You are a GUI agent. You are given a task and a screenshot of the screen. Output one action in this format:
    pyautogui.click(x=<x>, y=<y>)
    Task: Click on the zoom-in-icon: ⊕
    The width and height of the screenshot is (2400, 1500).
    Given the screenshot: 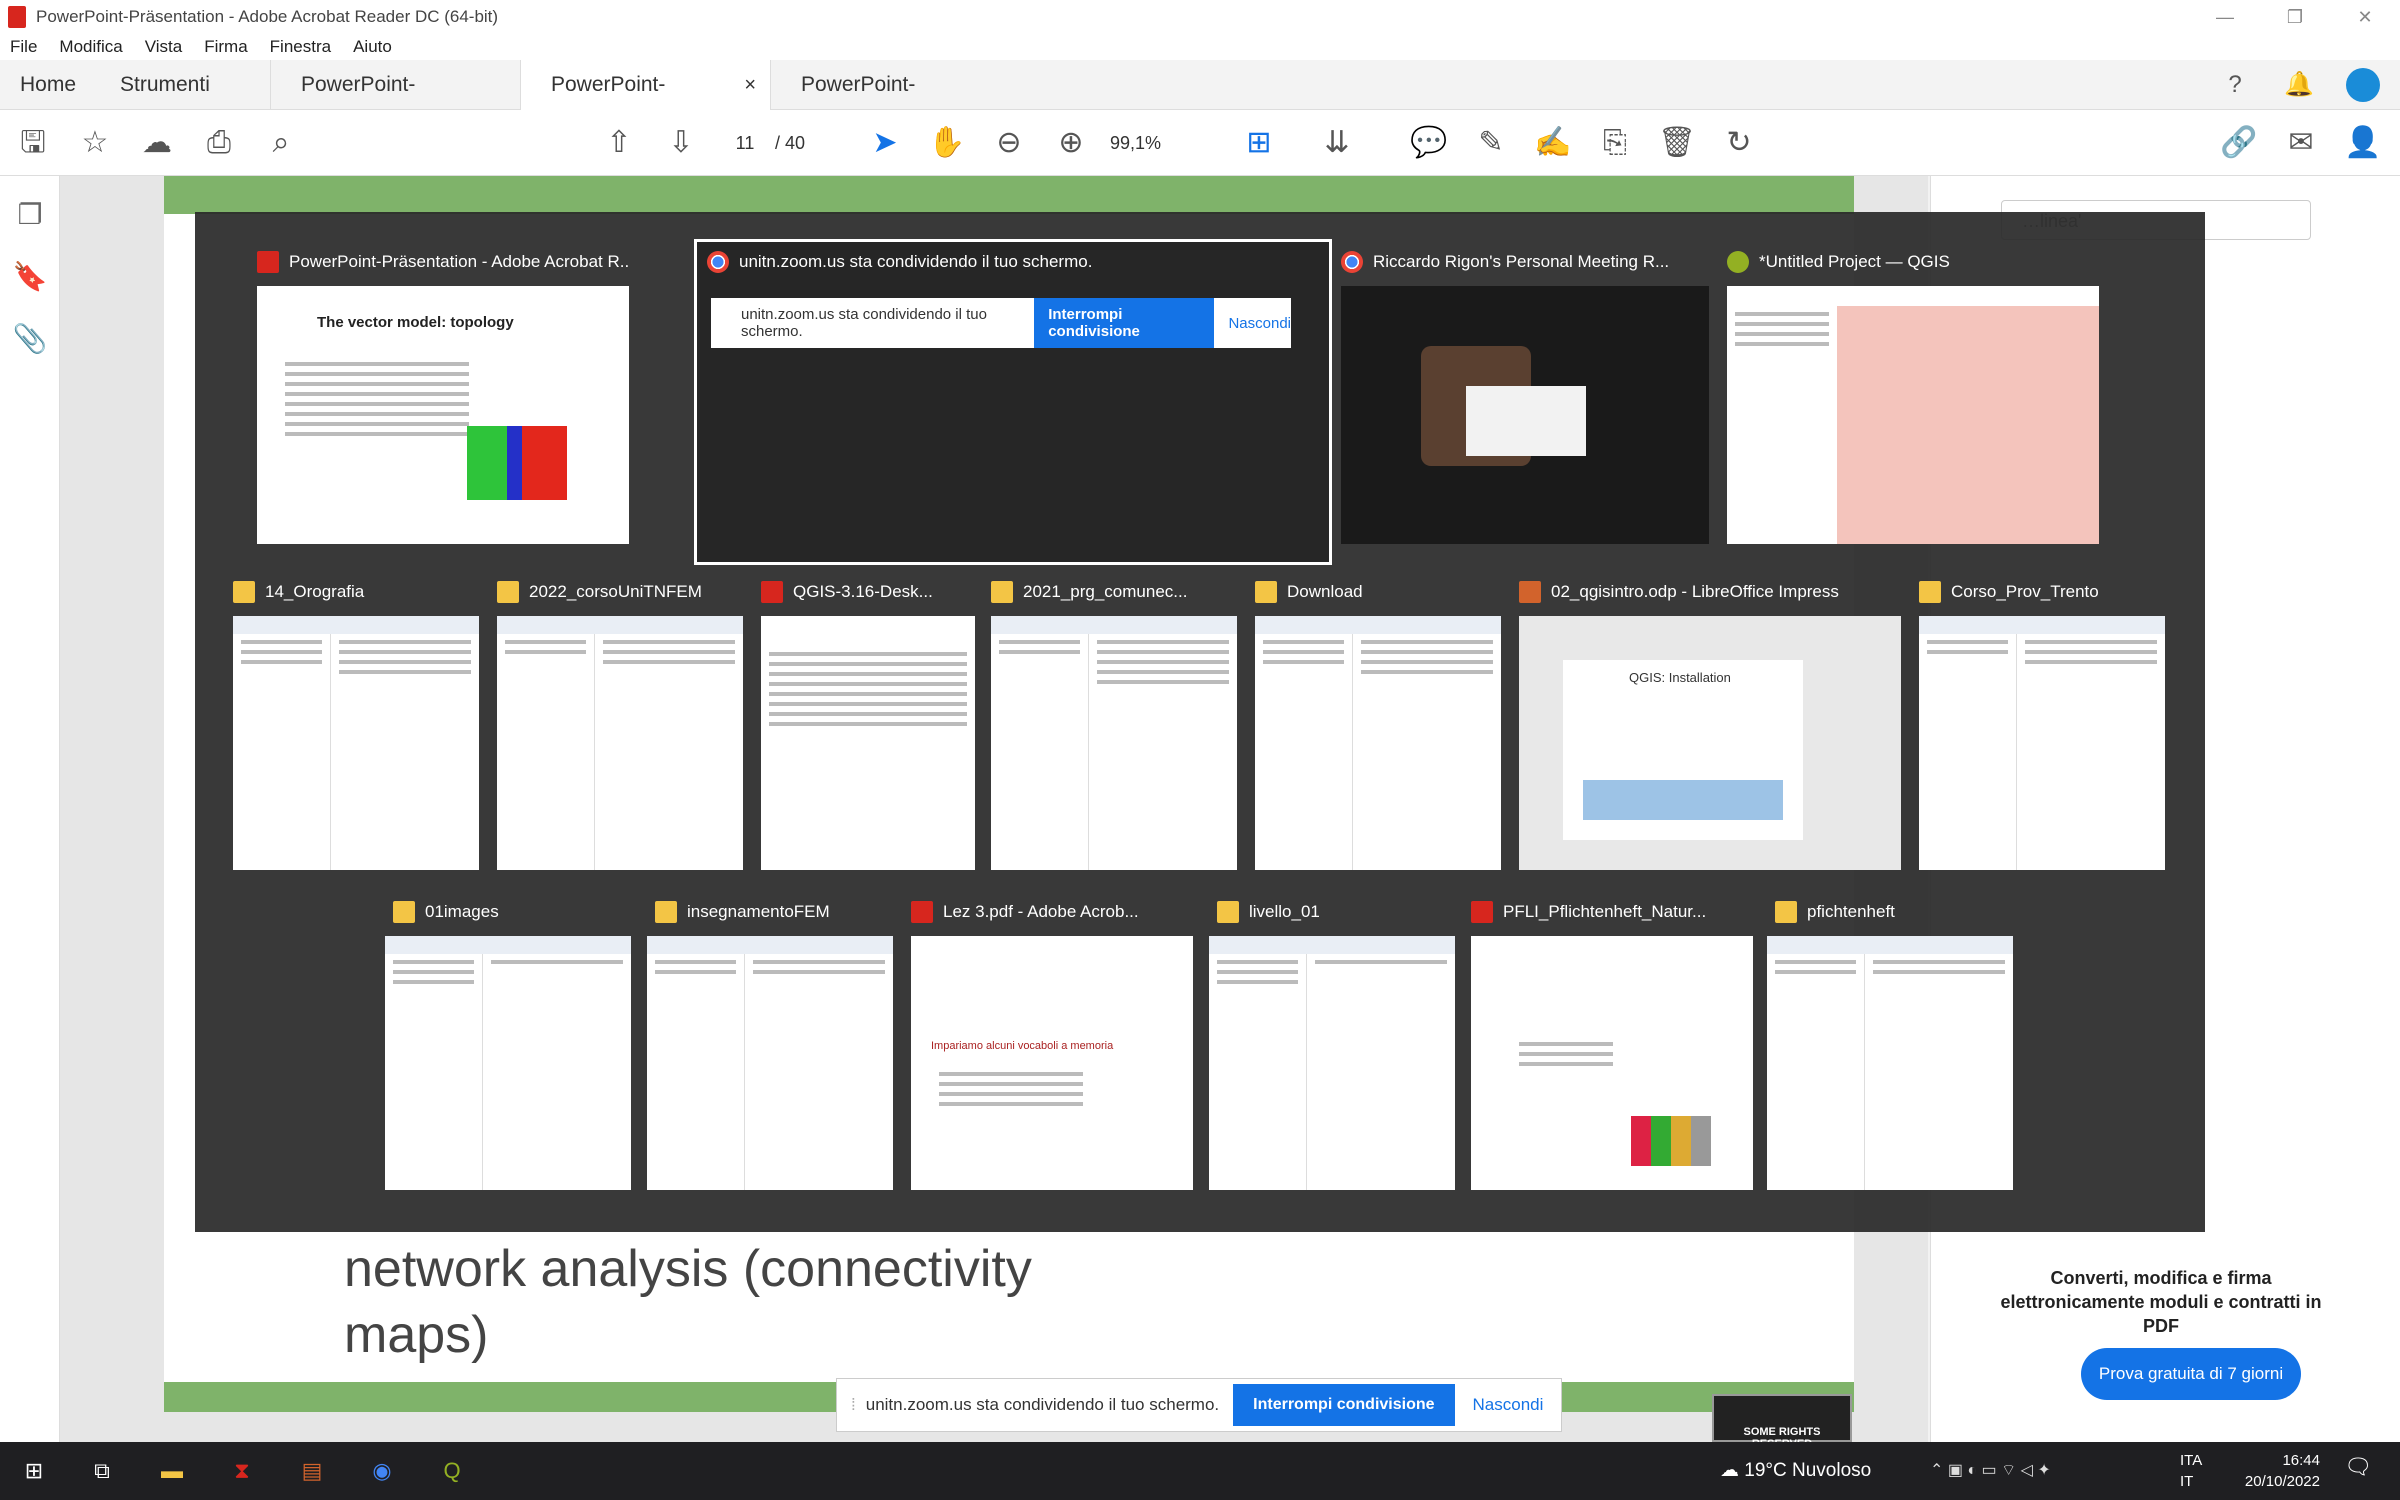 What is the action you would take?
    pyautogui.click(x=1071, y=143)
    